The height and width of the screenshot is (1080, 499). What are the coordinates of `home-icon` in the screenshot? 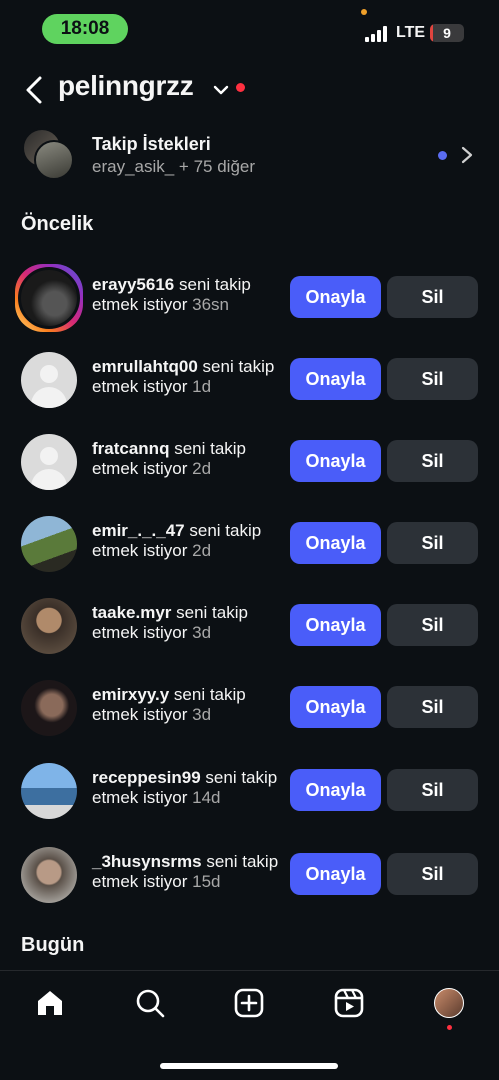 It's located at (50, 1003).